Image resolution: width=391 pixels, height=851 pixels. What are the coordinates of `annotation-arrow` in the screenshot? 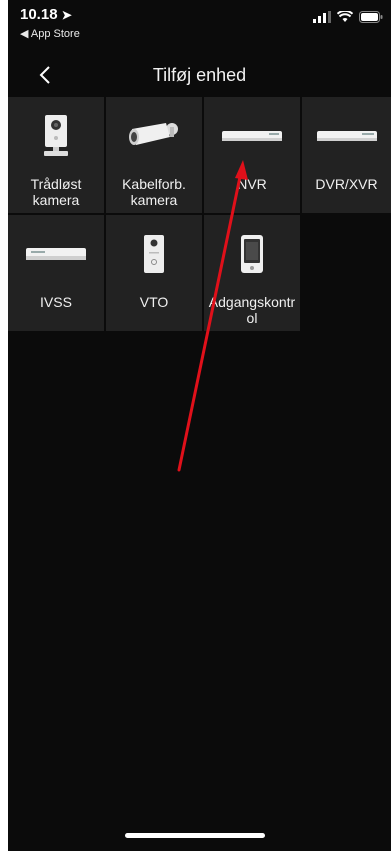 It's located at (212, 316).